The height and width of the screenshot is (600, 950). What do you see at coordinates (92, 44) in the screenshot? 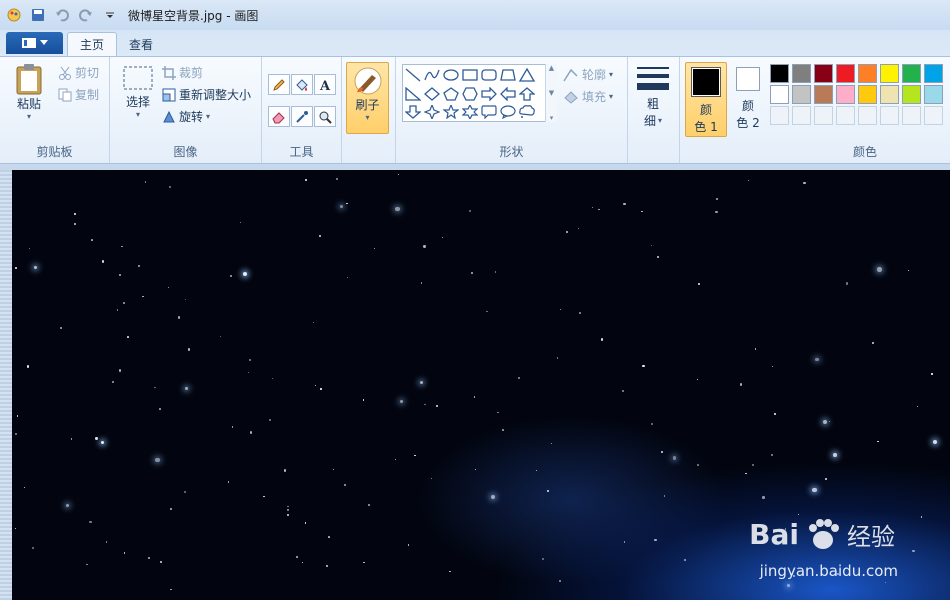
I see `tab-home: 主页` at bounding box center [92, 44].